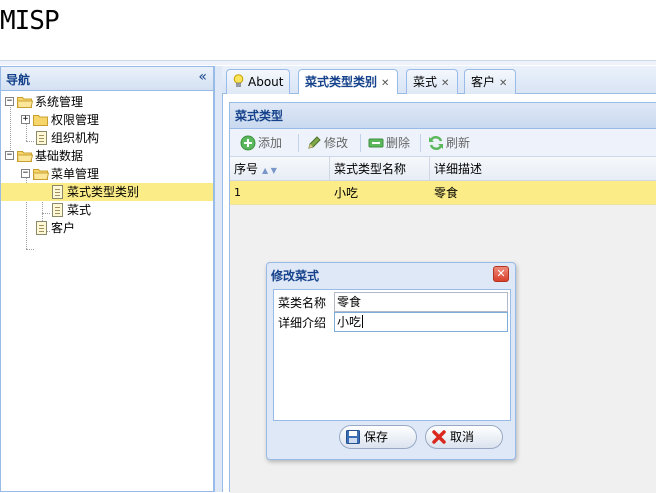 This screenshot has height=493, width=656. Describe the element at coordinates (107, 156) in the screenshot. I see `tree-node-basic-data: − 基础数据` at that location.